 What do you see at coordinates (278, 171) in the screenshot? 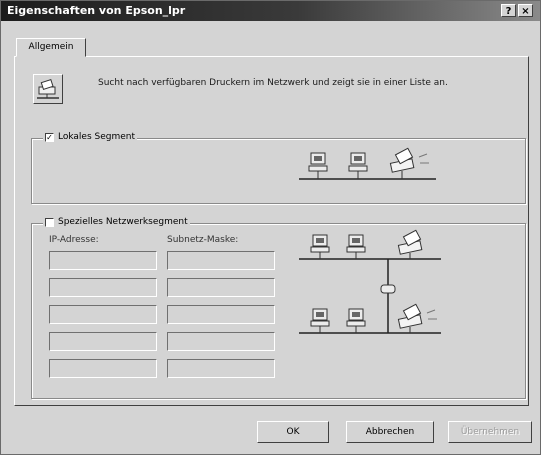
I see `local-segment-group` at bounding box center [278, 171].